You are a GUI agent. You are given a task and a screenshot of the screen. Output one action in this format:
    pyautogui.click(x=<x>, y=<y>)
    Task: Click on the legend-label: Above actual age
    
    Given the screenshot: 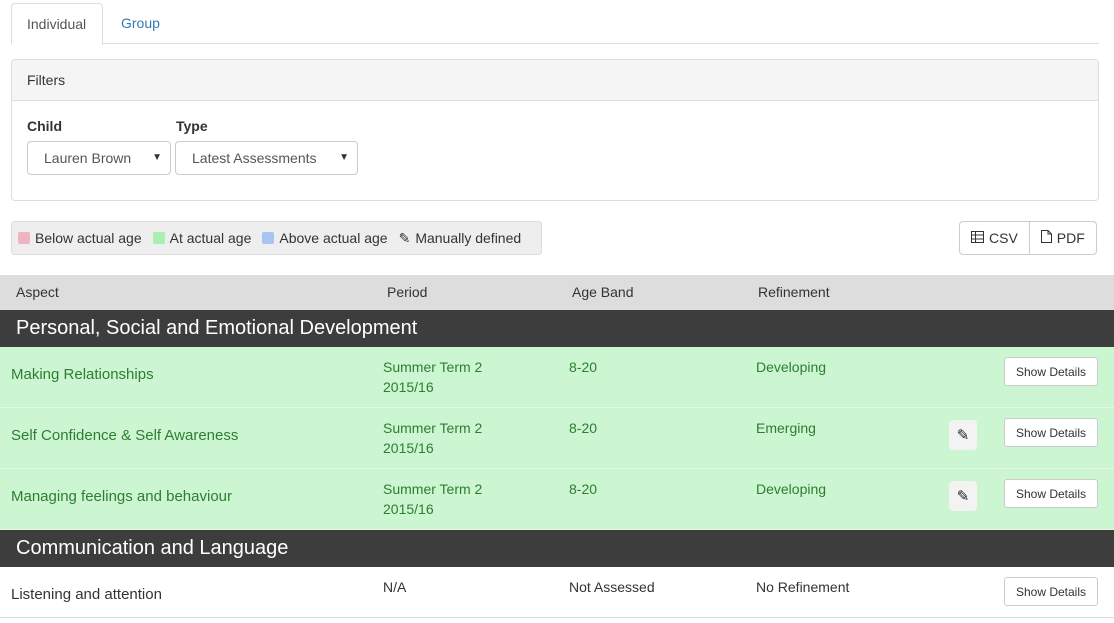 What is the action you would take?
    pyautogui.click(x=333, y=238)
    